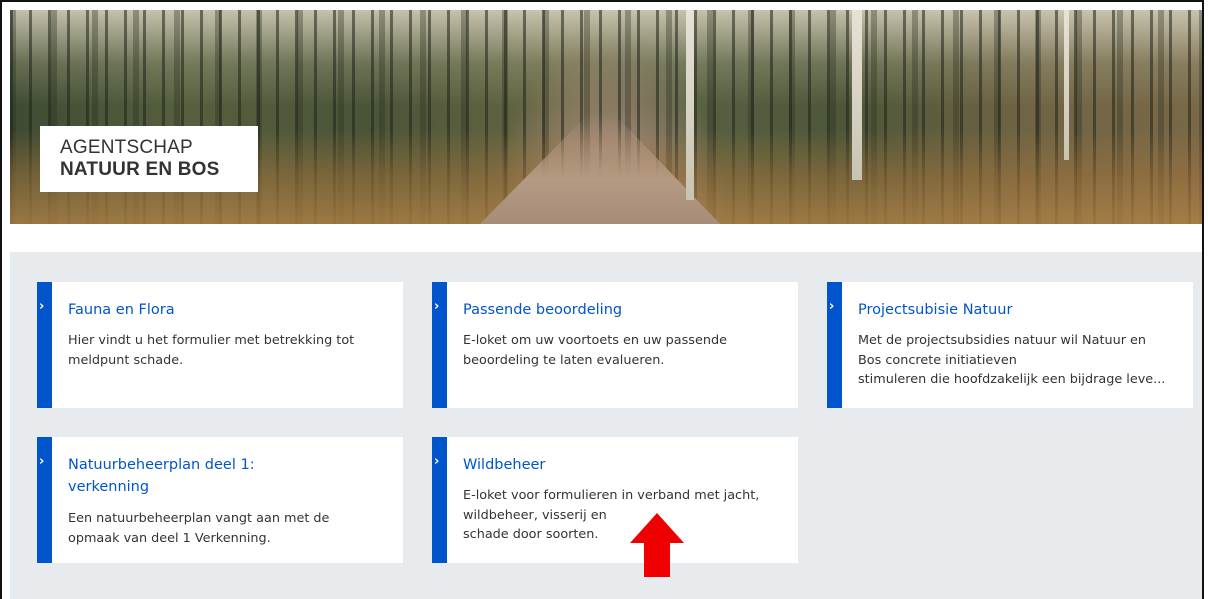 The height and width of the screenshot is (599, 1208). Describe the element at coordinates (657, 545) in the screenshot. I see `red-arrow-up-icon` at that location.